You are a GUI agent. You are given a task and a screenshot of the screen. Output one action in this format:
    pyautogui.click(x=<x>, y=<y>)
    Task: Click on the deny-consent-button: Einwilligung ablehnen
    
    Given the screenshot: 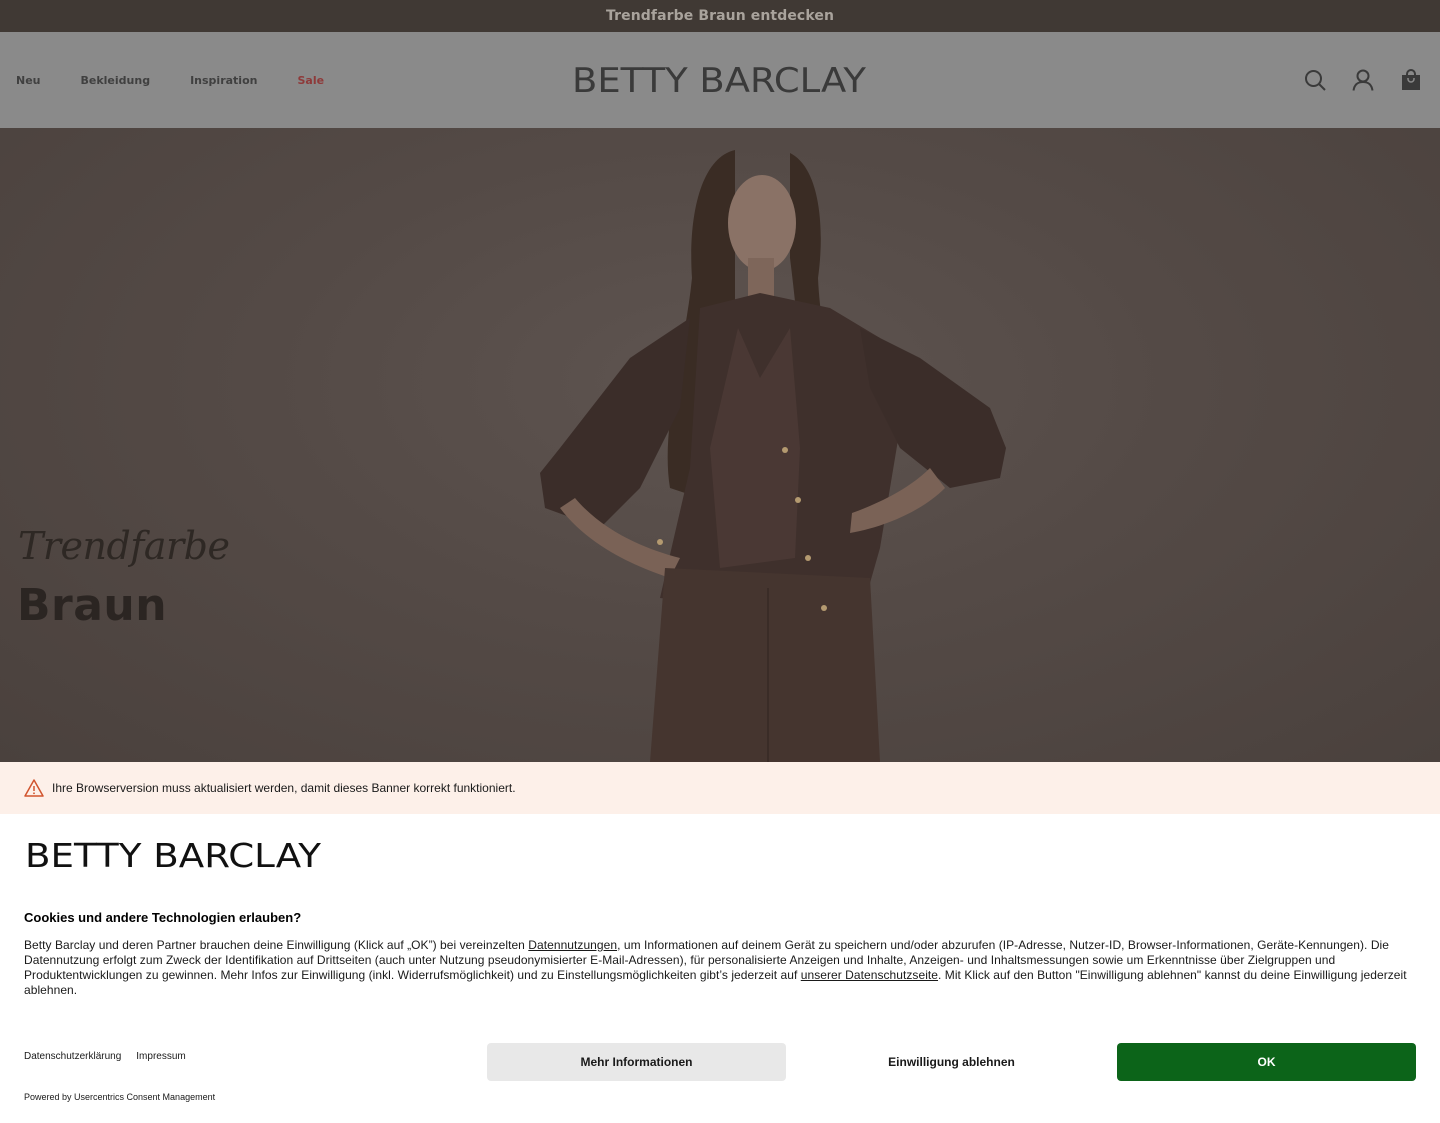 What is the action you would take?
    pyautogui.click(x=951, y=1062)
    